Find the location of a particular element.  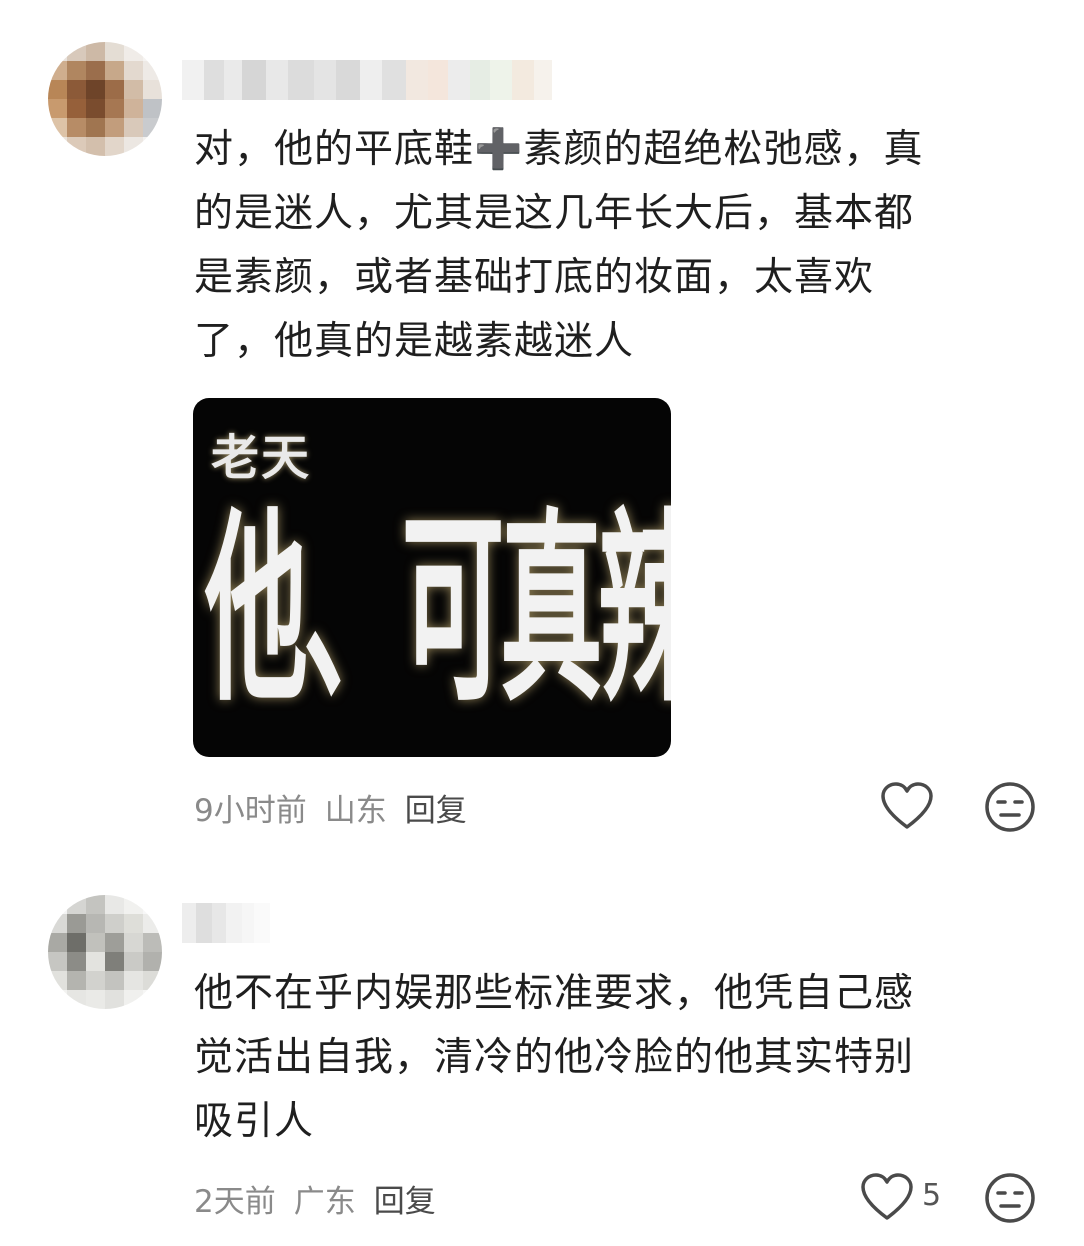

comment-time: 9小时前 is located at coordinates (250, 811).